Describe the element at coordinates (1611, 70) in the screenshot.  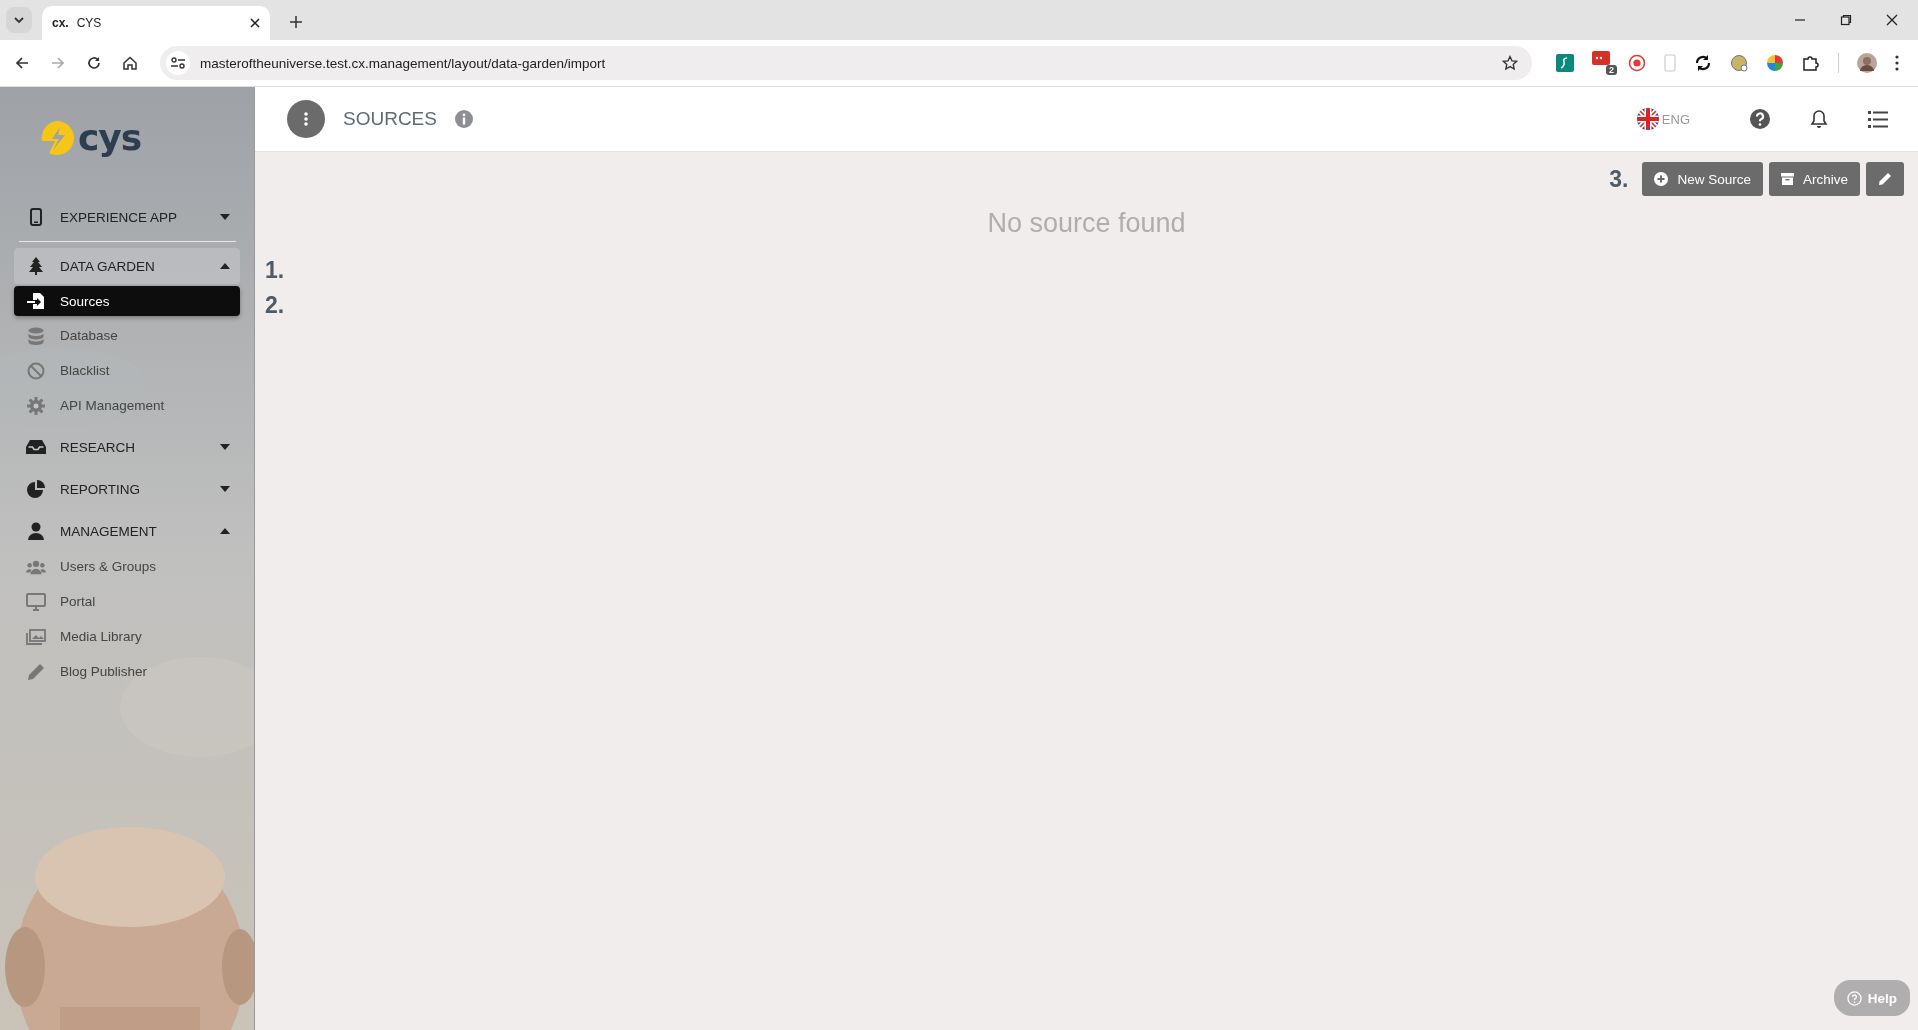
I see `extension-badge: 2` at that location.